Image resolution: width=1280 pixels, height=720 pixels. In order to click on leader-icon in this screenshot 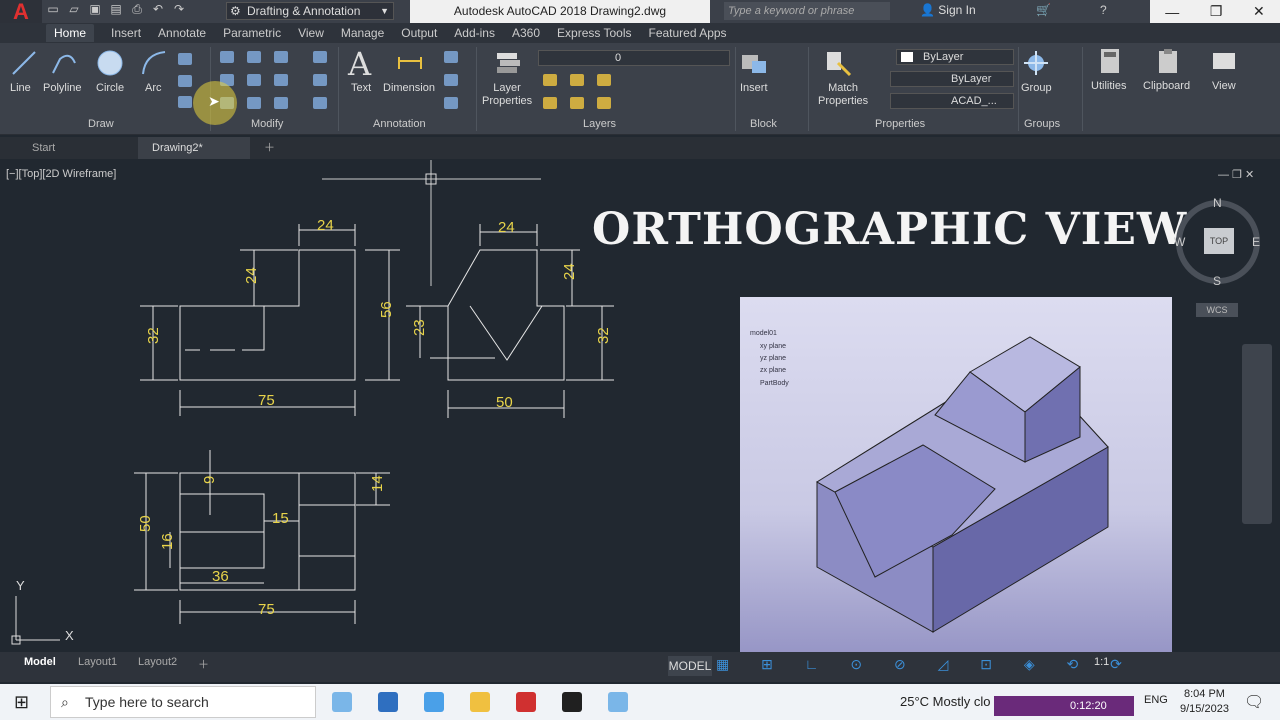, I will do `click(451, 57)`.